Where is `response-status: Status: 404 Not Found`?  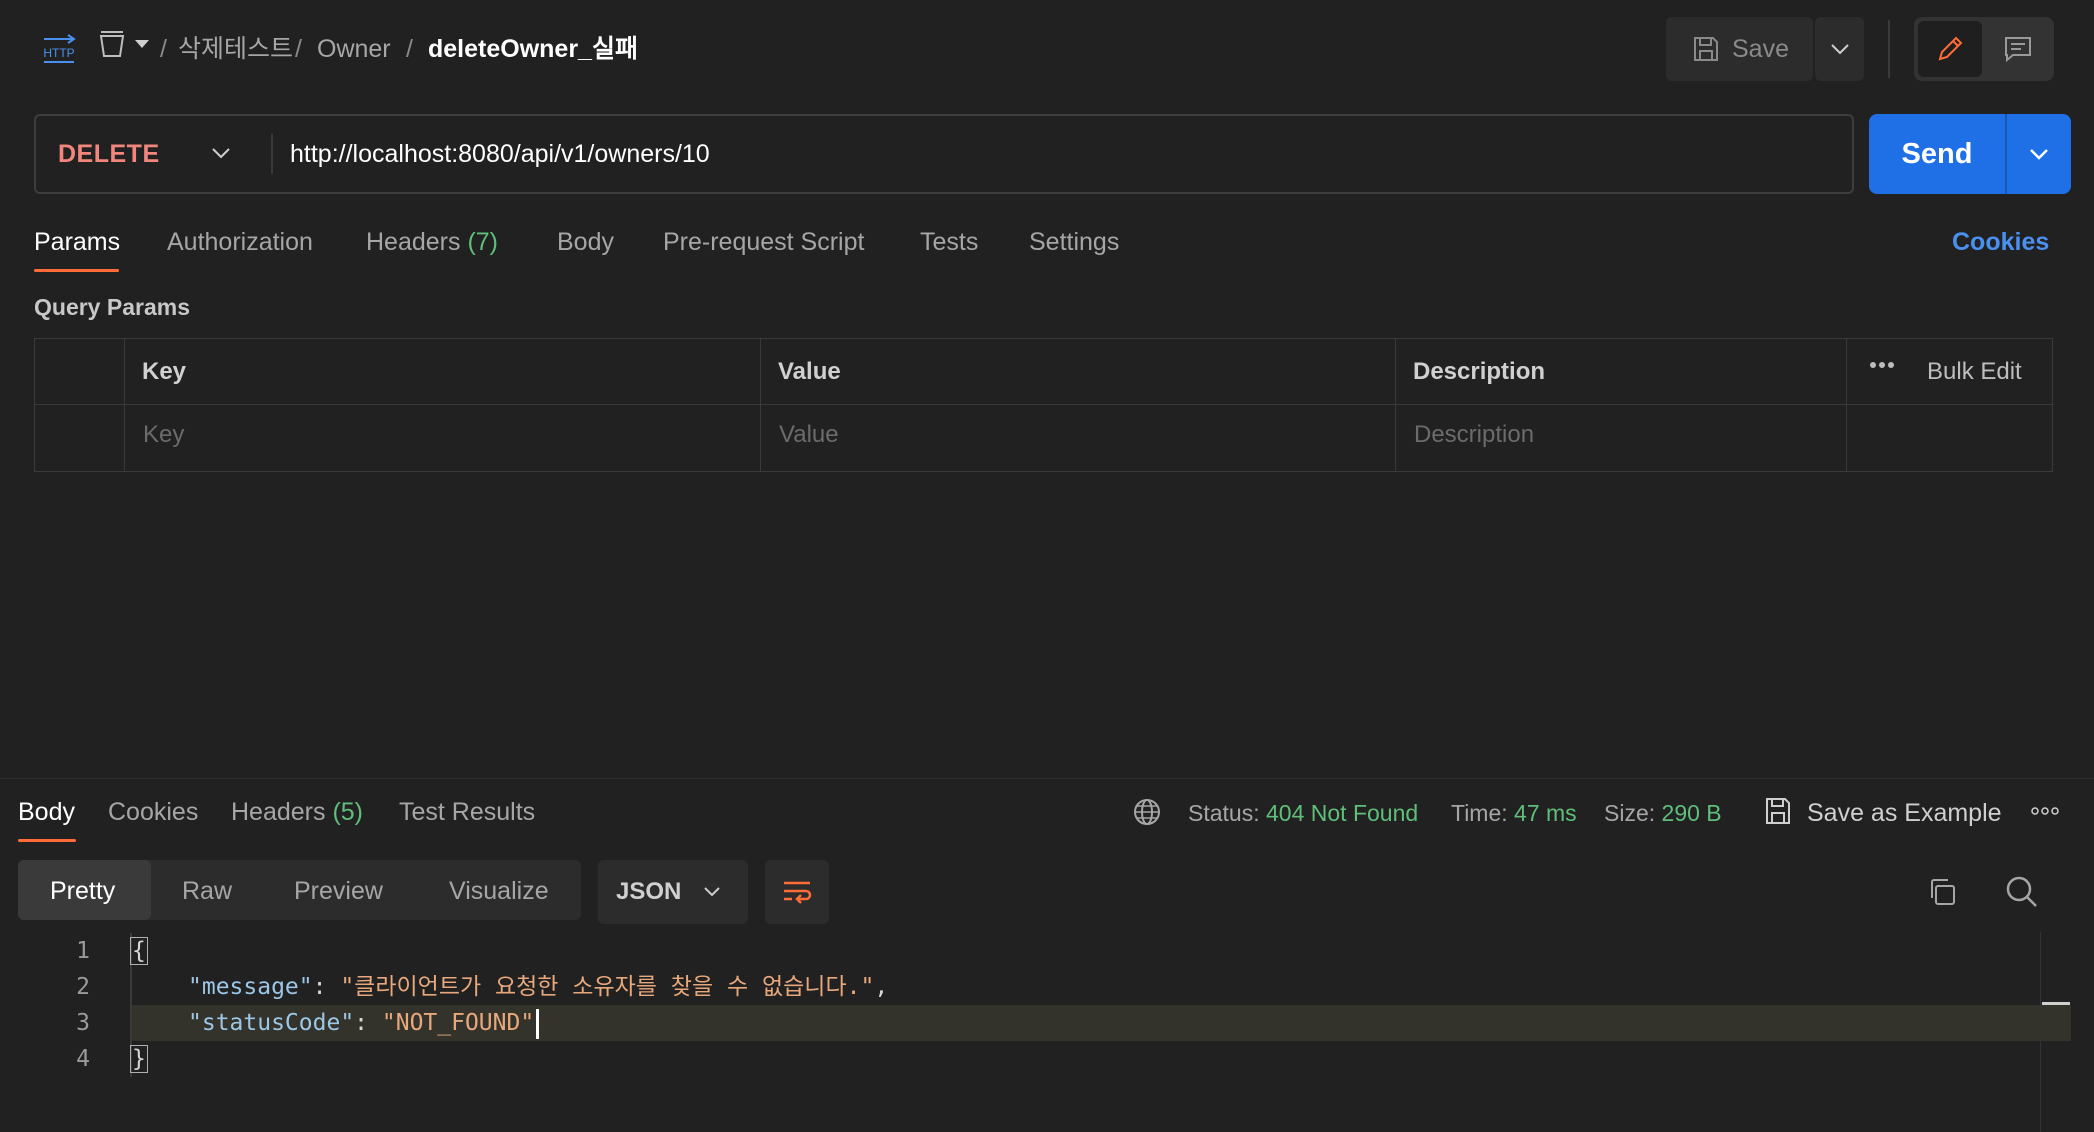 response-status: Status: 404 Not Found is located at coordinates (1303, 813).